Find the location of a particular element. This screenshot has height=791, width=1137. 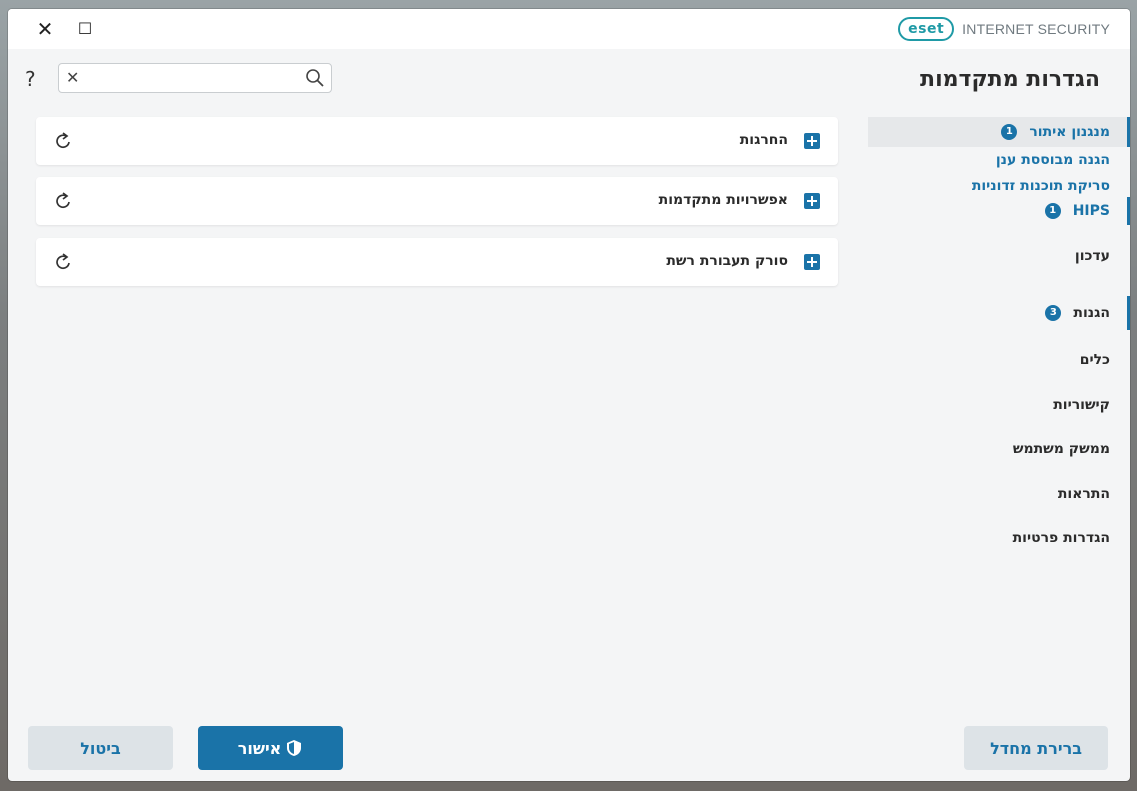

ok-button: אישור is located at coordinates (270, 748).